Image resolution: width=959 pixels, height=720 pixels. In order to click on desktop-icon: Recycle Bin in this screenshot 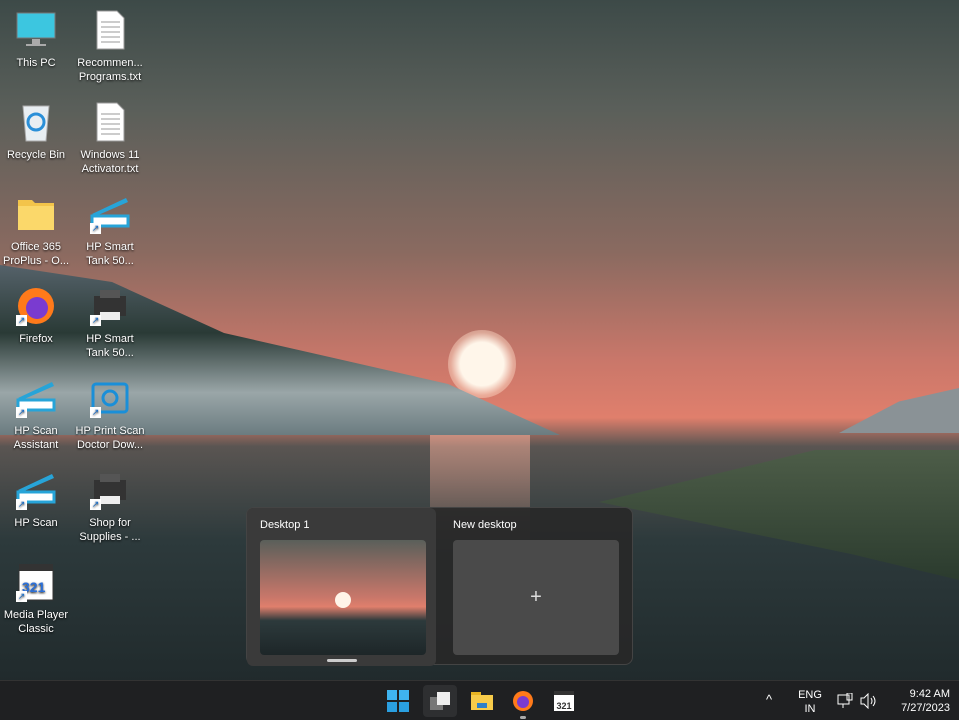, I will do `click(36, 132)`.